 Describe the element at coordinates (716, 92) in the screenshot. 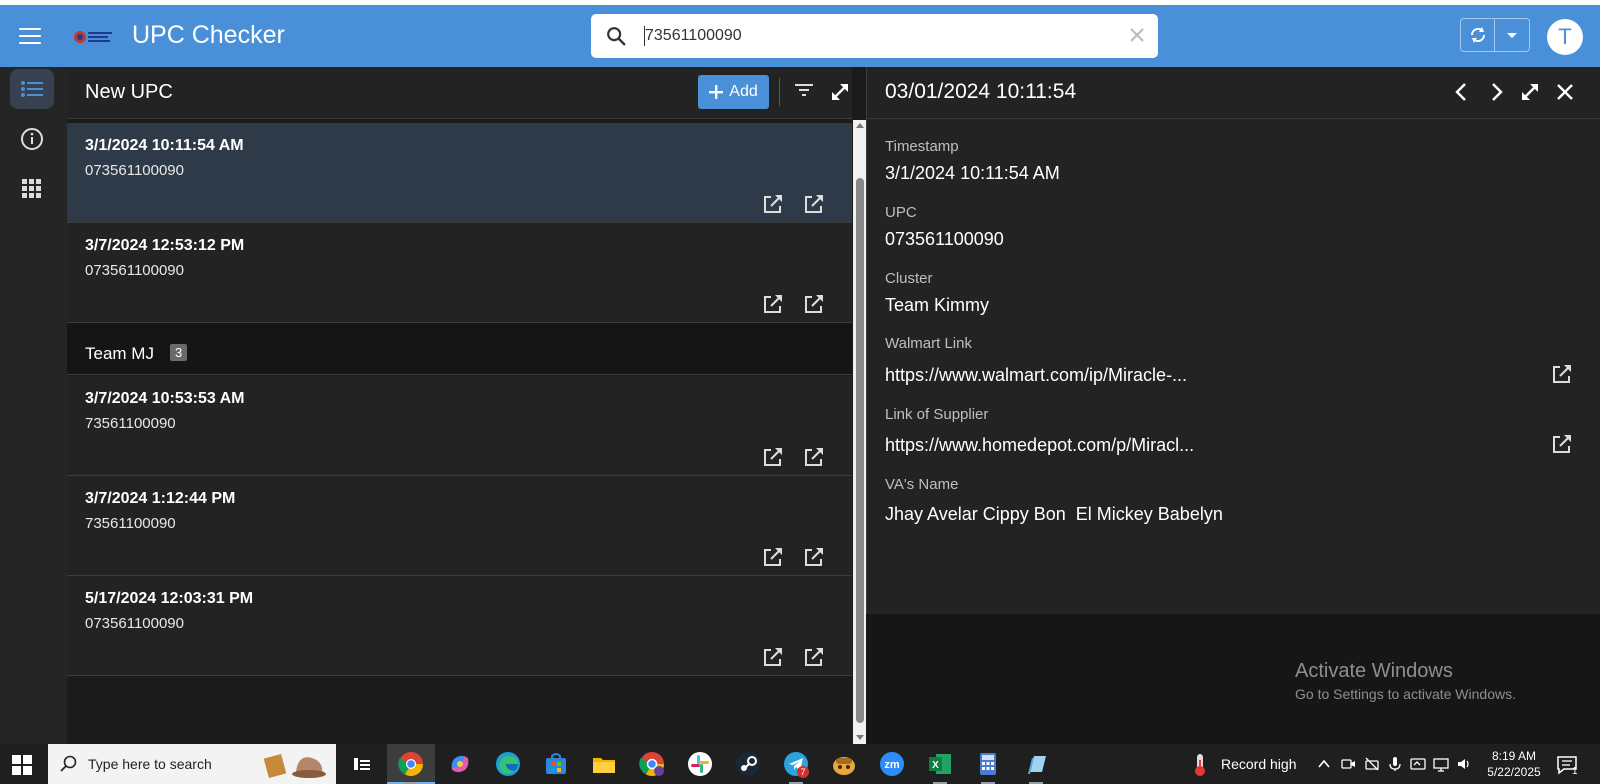

I see `plus-icon` at that location.